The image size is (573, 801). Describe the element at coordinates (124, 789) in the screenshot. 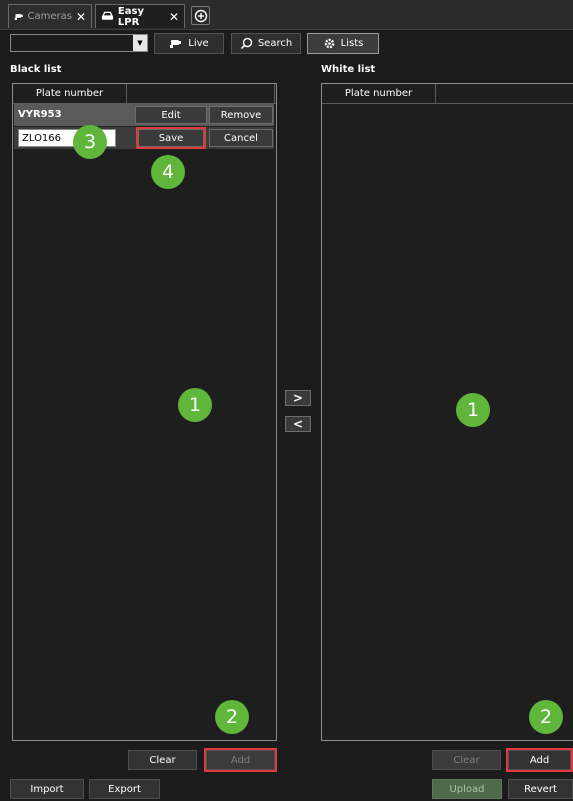

I see `export-button: Export` at that location.